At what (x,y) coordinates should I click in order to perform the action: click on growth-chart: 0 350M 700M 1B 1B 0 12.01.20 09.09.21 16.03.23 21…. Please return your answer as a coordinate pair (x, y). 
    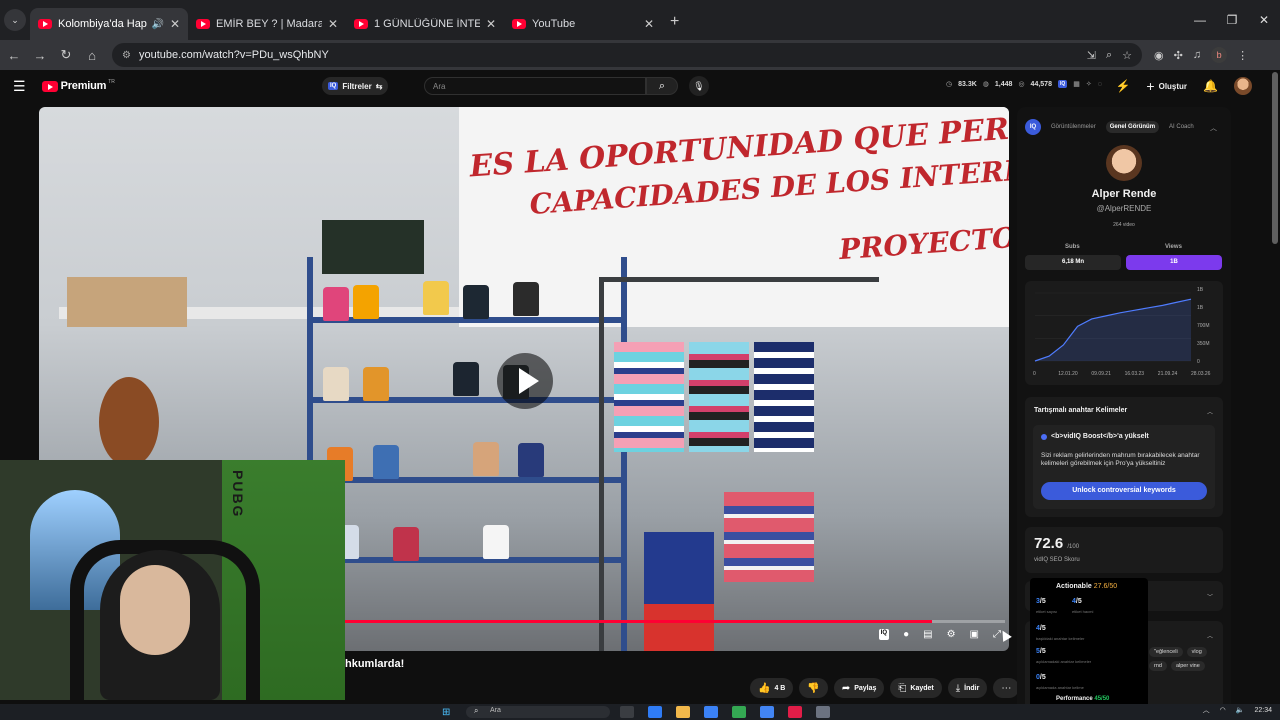
    Looking at the image, I should click on (1122, 332).